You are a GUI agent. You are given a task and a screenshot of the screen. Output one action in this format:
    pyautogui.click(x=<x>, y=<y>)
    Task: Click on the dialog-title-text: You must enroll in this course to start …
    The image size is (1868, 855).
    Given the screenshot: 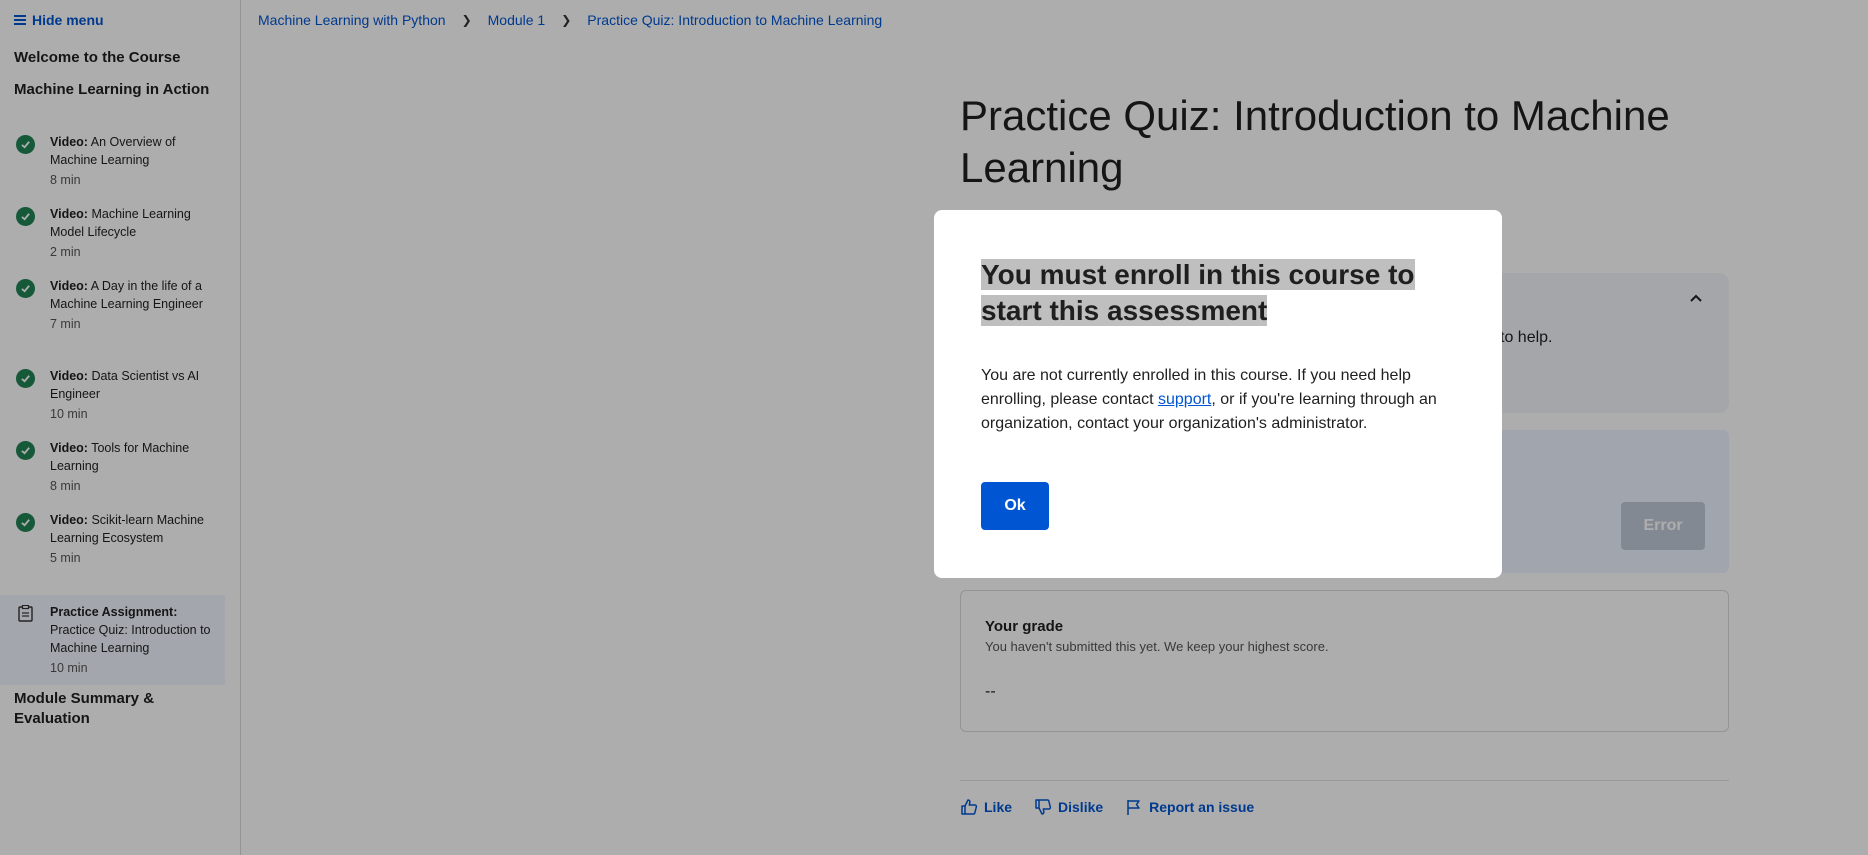 What is the action you would take?
    pyautogui.click(x=1198, y=292)
    